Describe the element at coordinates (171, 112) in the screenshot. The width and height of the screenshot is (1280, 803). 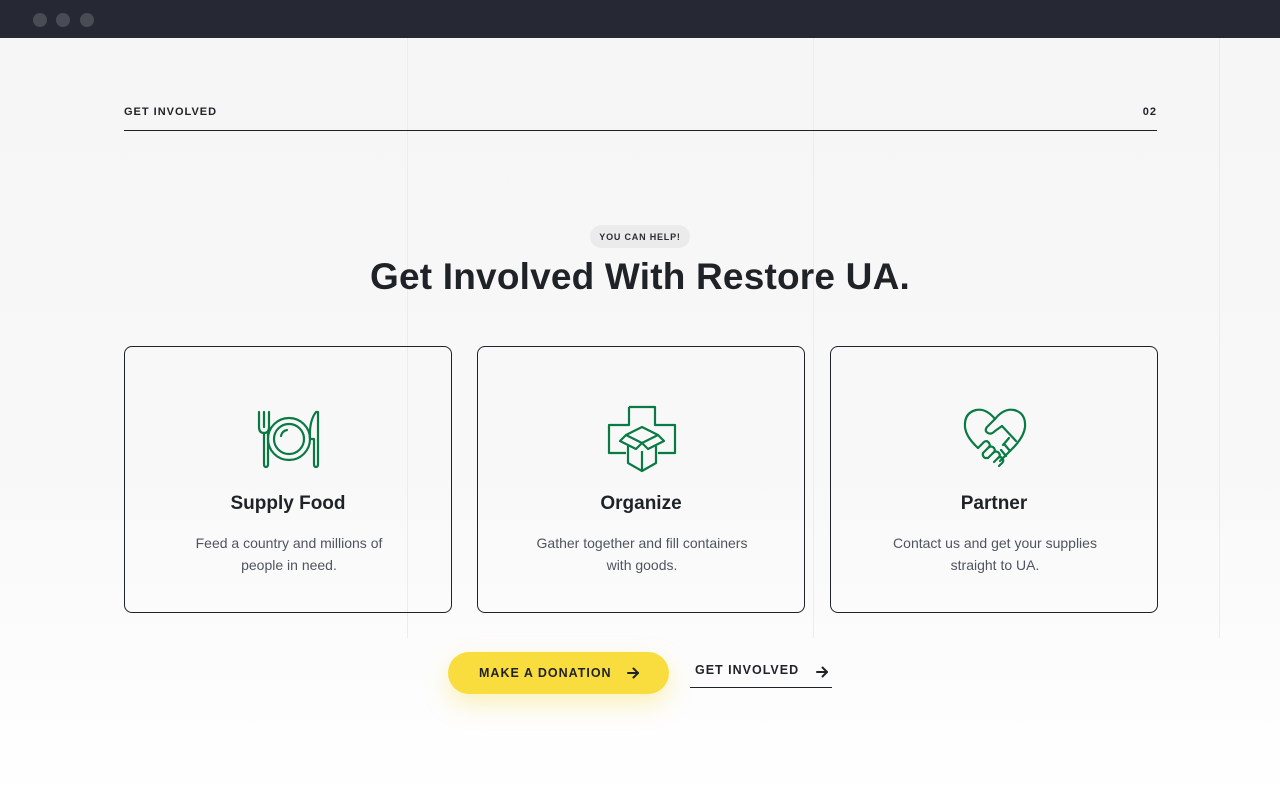
I see `section-label: GET INVOLVED` at that location.